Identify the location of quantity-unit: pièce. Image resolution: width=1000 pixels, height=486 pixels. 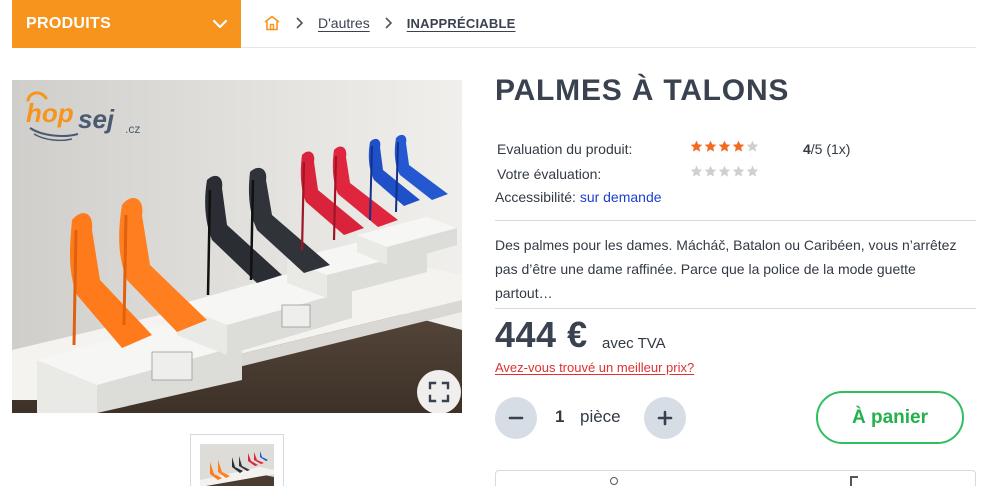
(600, 416).